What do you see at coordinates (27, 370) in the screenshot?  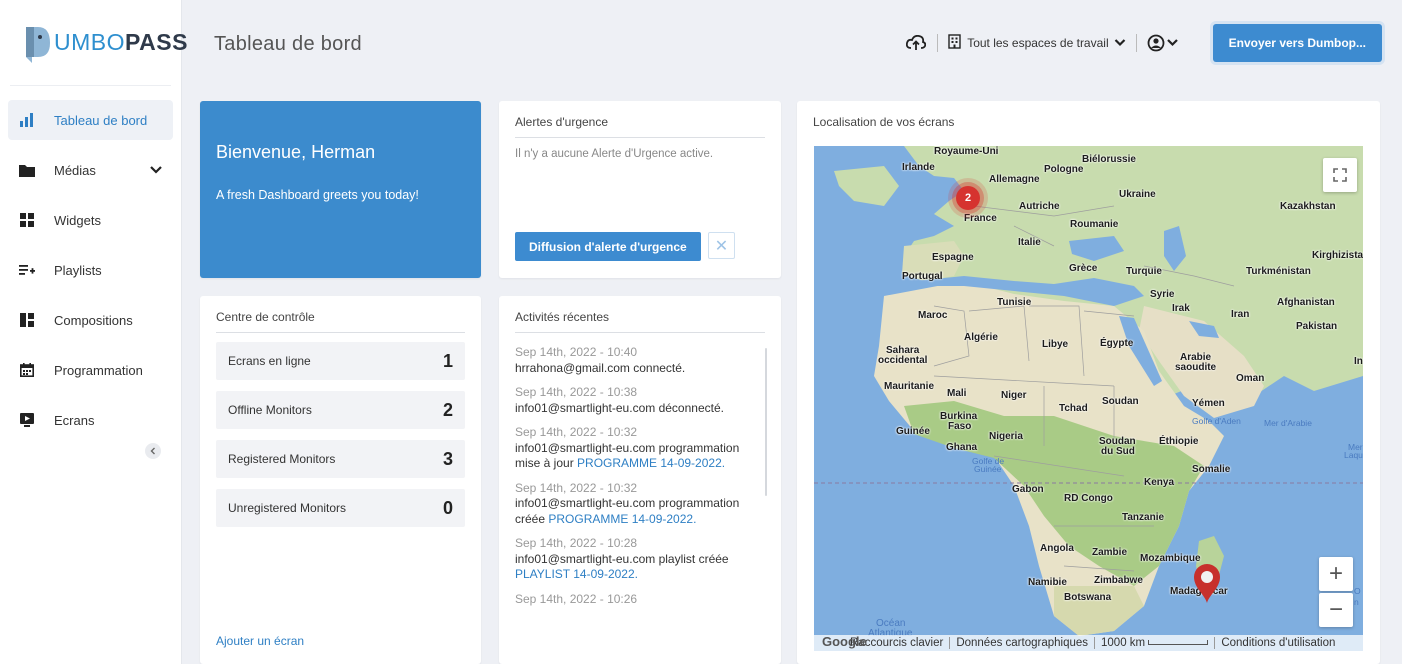 I see `calendar-icon` at bounding box center [27, 370].